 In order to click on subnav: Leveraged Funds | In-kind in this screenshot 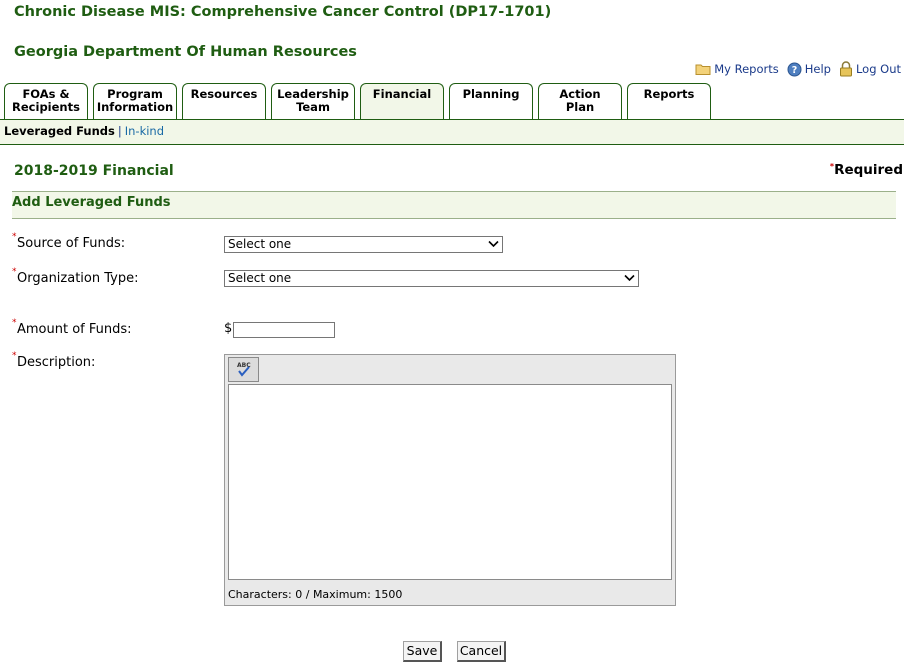, I will do `click(452, 132)`.